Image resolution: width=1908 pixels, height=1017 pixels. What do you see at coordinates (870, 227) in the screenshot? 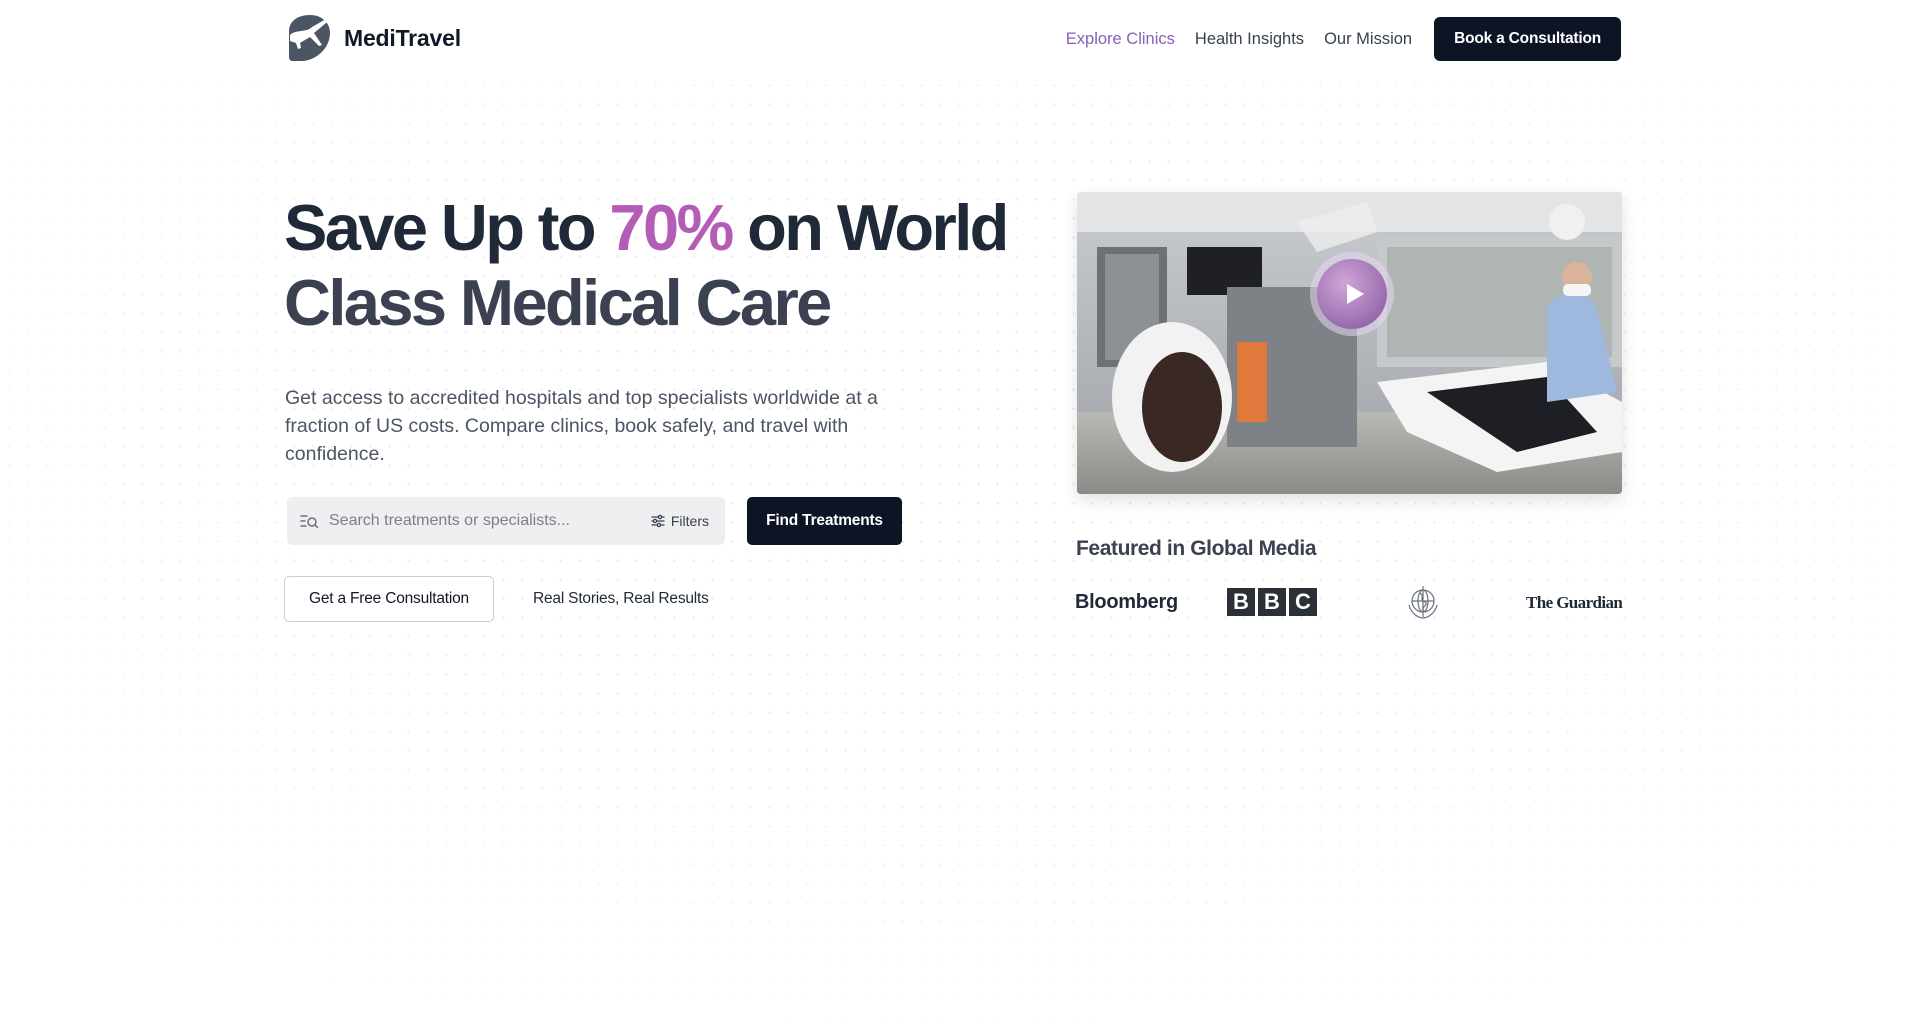
I see `hero-title-part2: on World` at bounding box center [870, 227].